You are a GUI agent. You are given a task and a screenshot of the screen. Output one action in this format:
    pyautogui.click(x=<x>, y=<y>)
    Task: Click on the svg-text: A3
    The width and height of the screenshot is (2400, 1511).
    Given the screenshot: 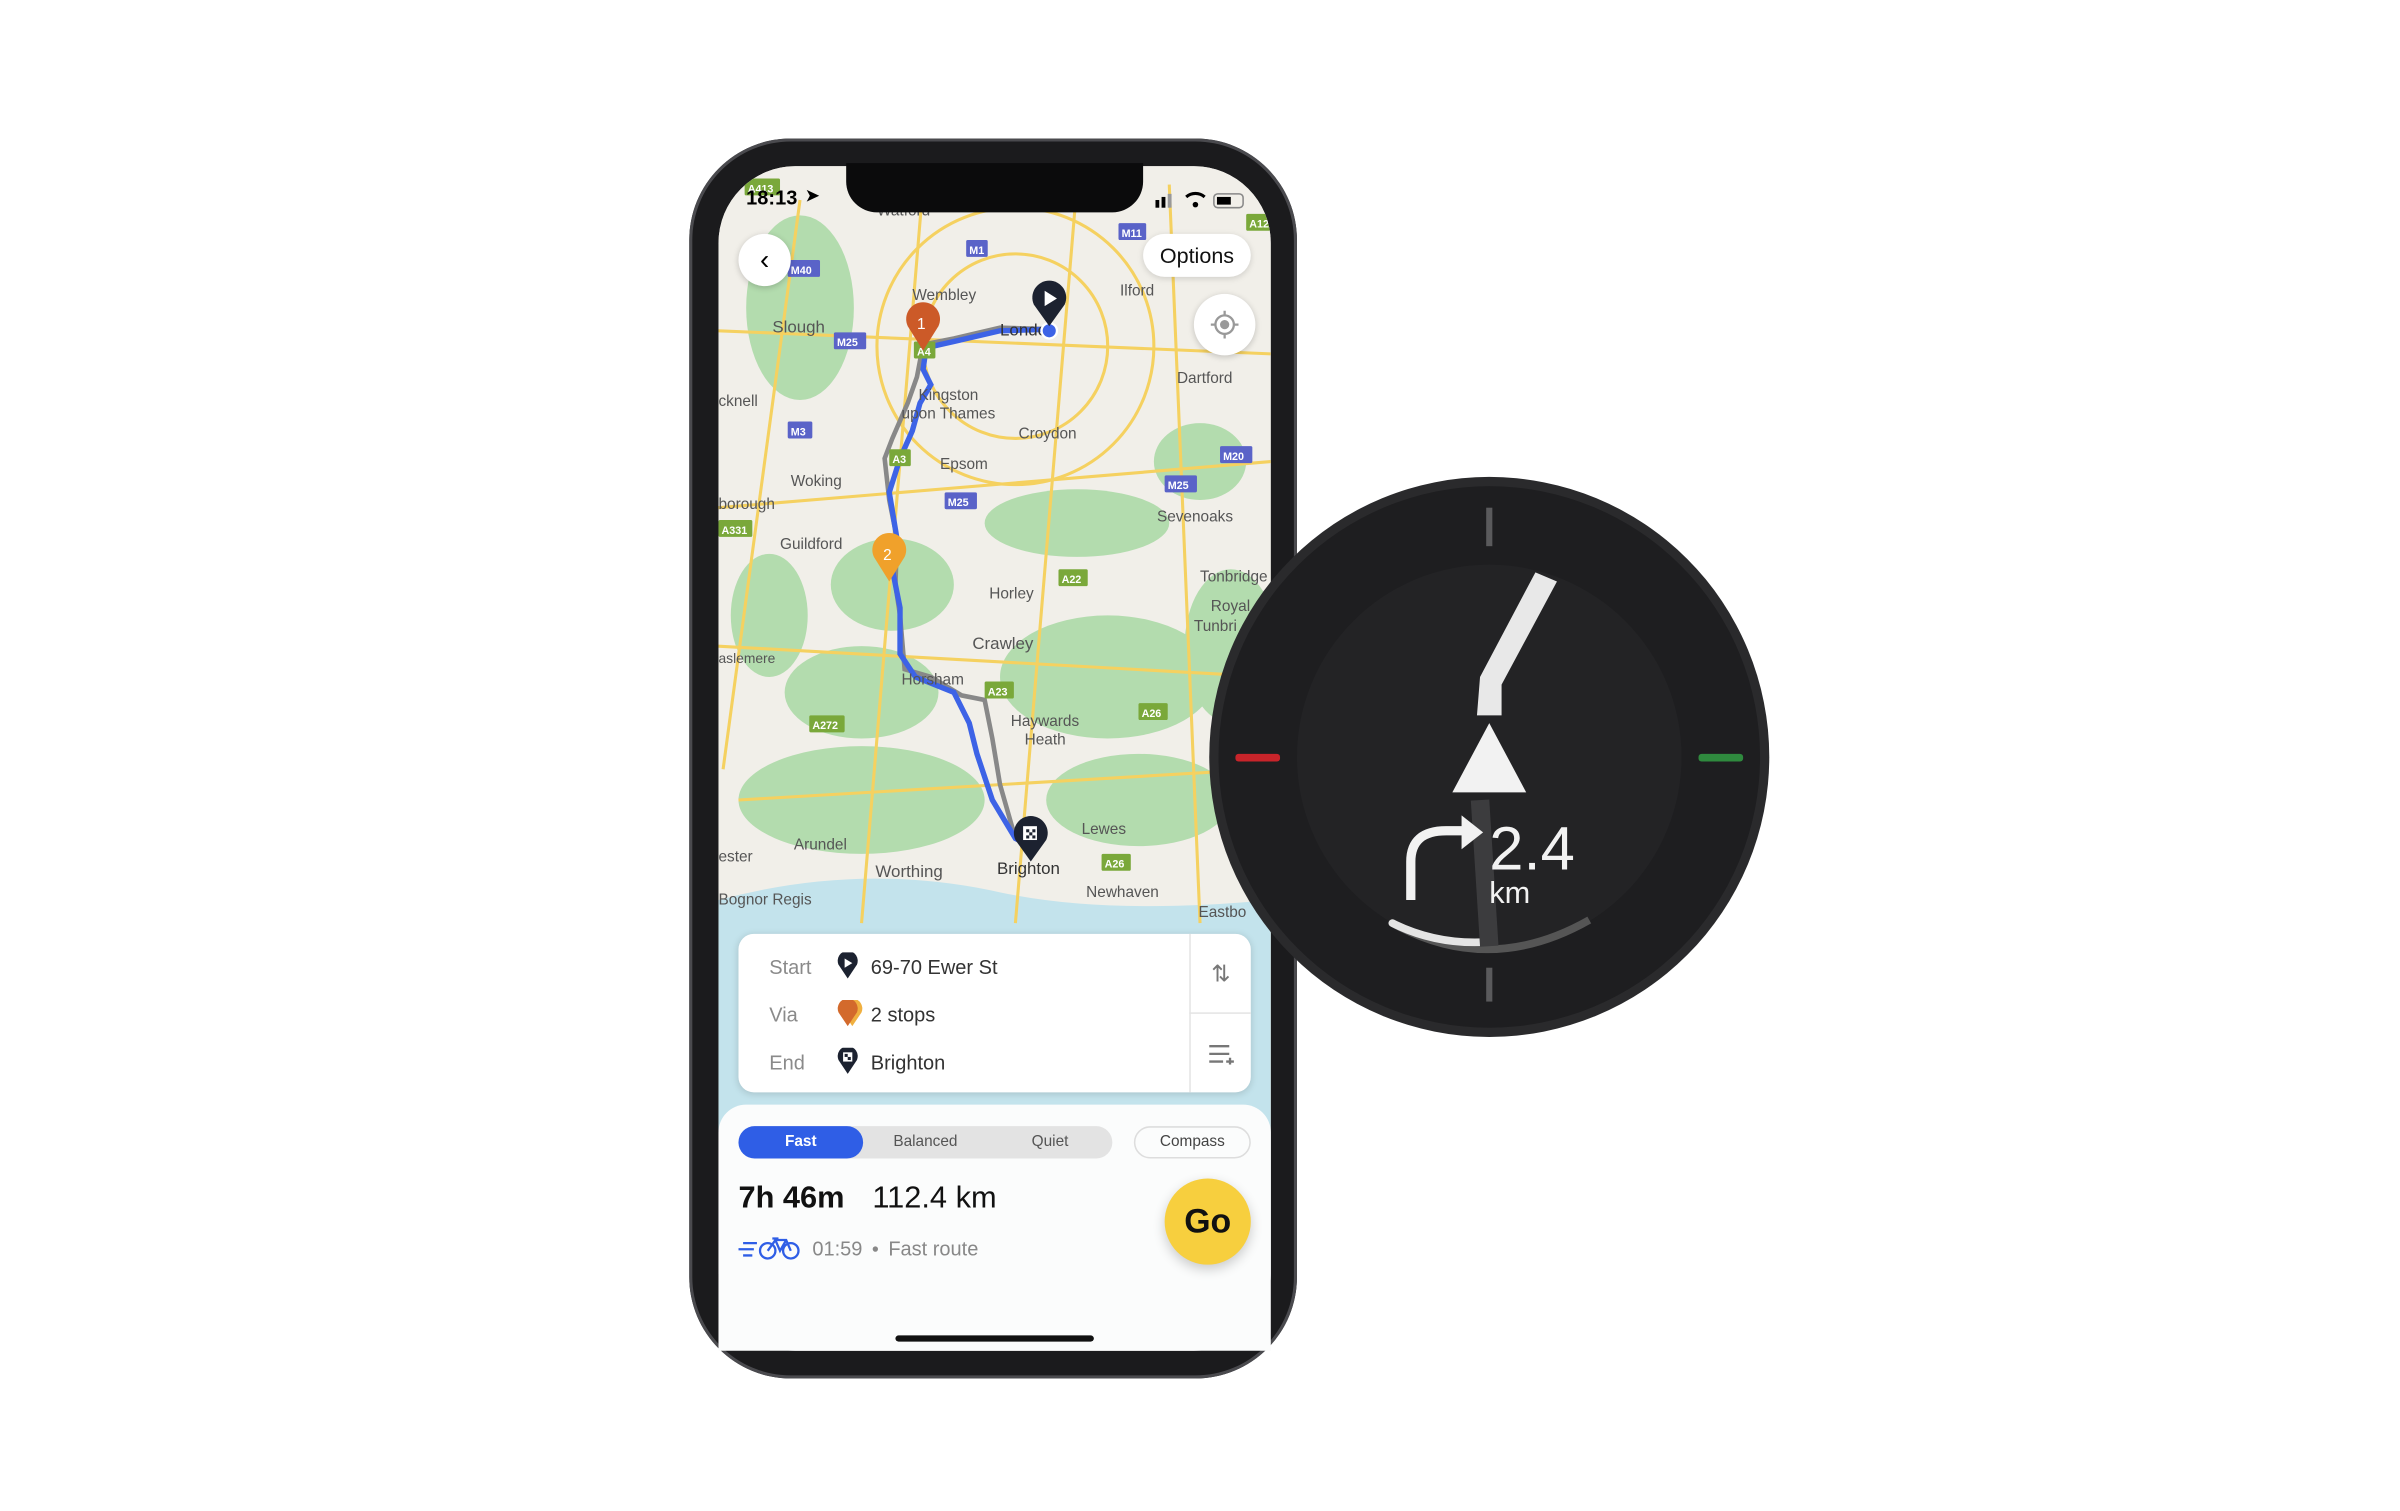 What is the action you would take?
    pyautogui.click(x=899, y=460)
    